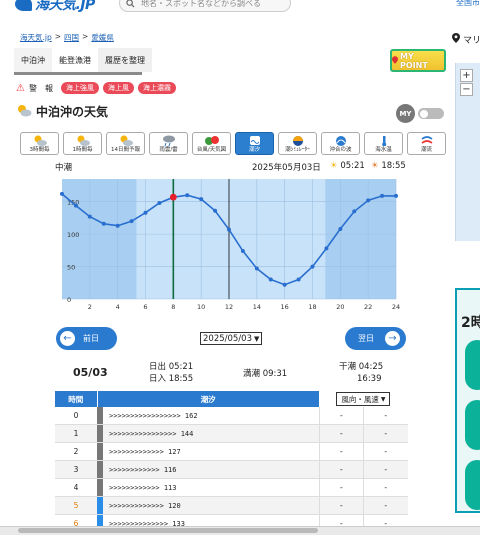 The width and height of the screenshot is (480, 535). What do you see at coordinates (431, 113) in the screenshot?
I see `my-toggle` at bounding box center [431, 113].